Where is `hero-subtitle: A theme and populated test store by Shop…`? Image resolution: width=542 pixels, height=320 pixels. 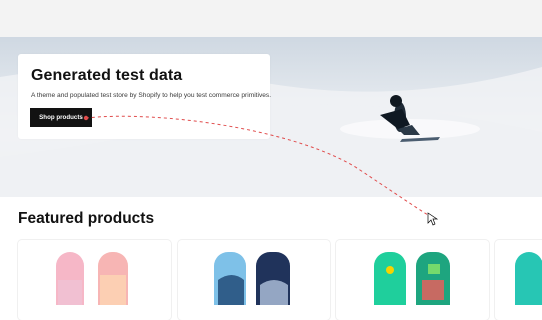 hero-subtitle: A theme and populated test store by Shop… is located at coordinates (151, 95).